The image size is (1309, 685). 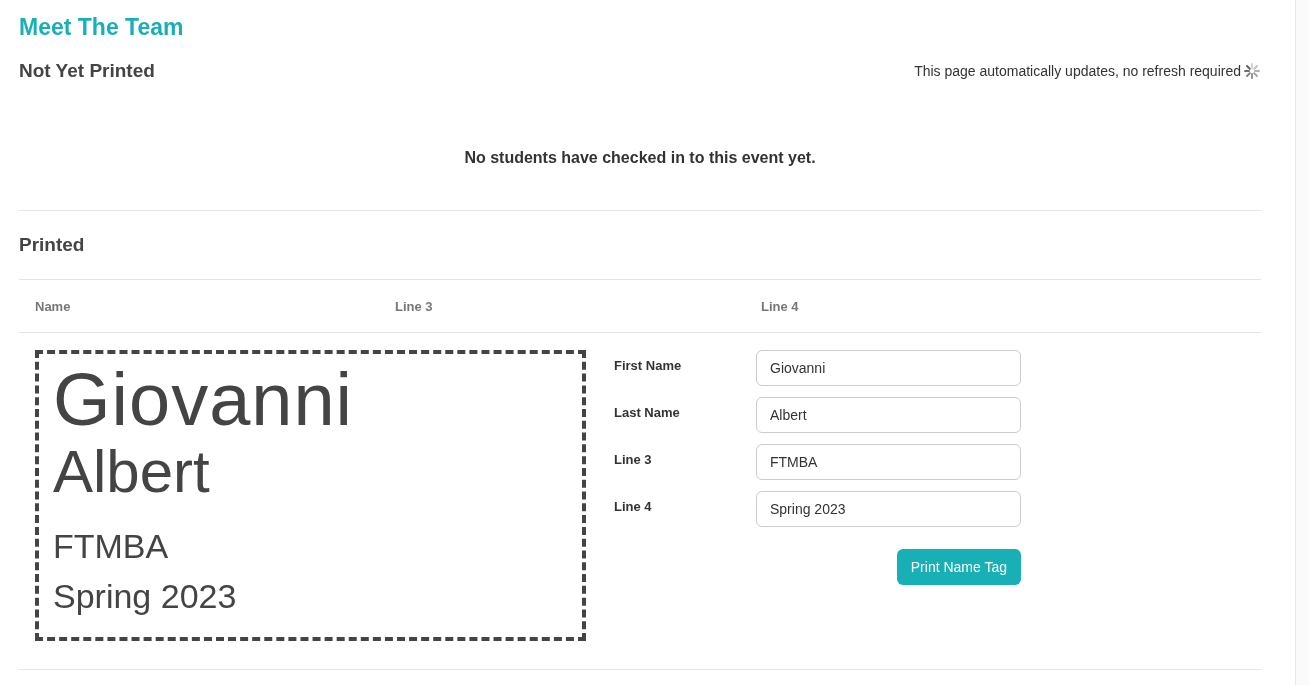 I want to click on field-label: Last Name, so click(x=647, y=413).